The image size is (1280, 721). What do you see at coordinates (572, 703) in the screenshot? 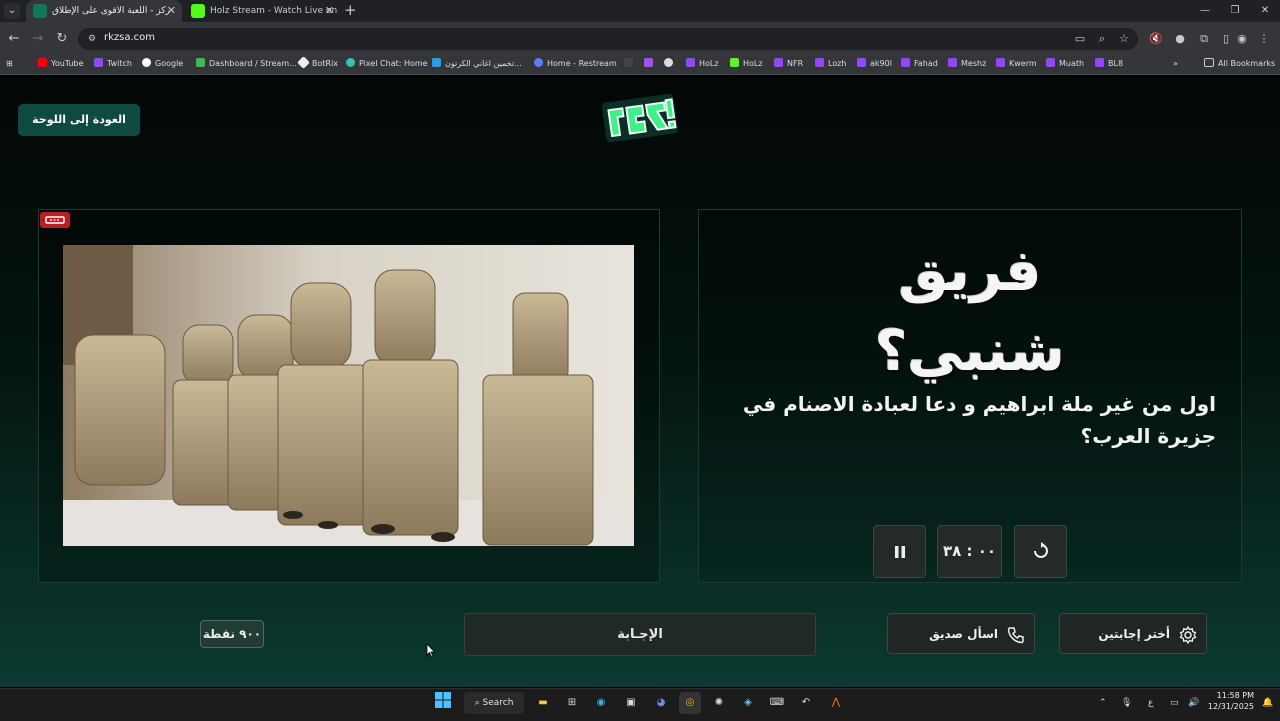
I see `store-icon: ⊞` at bounding box center [572, 703].